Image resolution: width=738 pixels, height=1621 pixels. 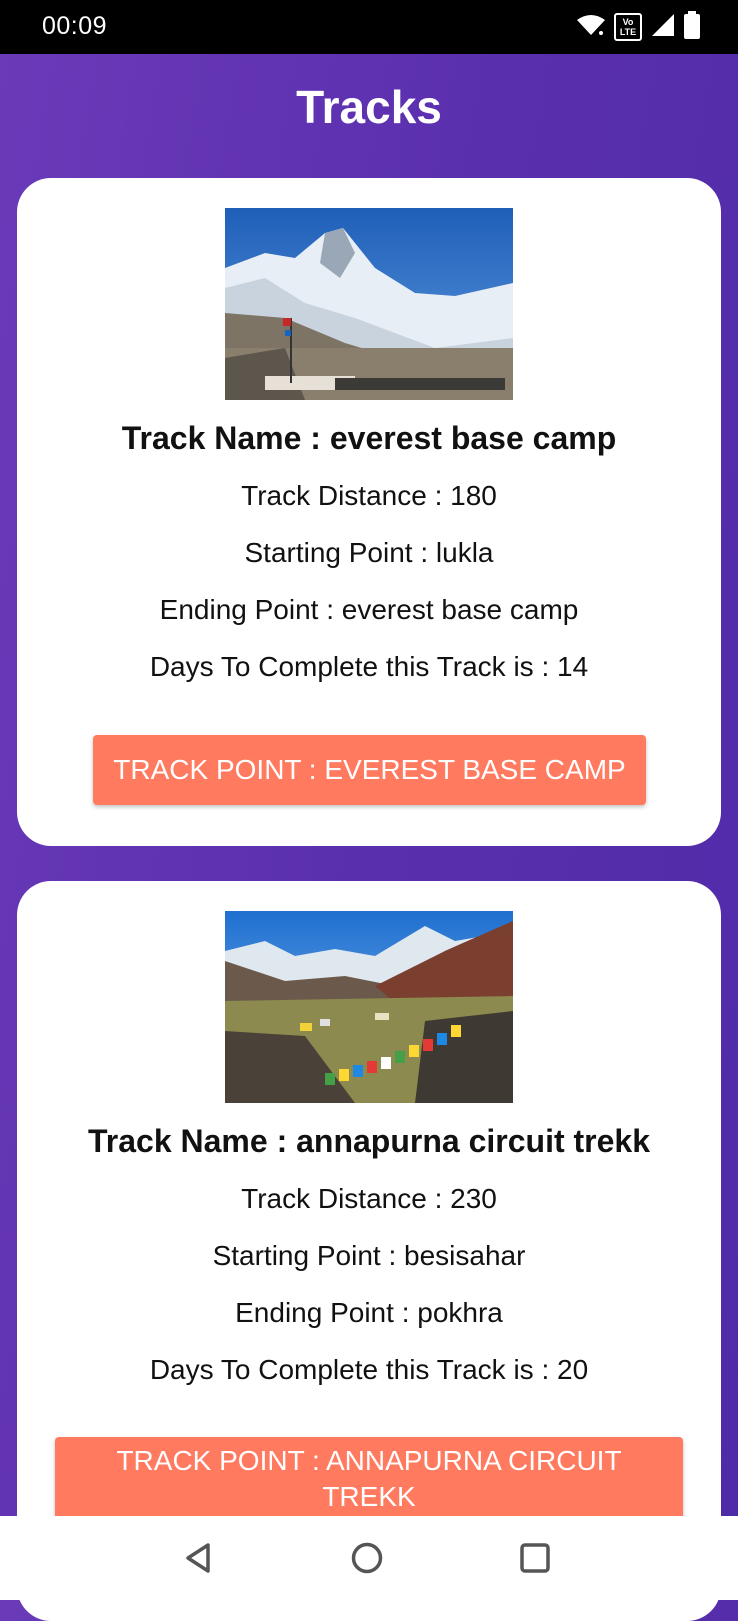 What do you see at coordinates (369, 1496) in the screenshot?
I see `track-point-button-line2: TREKK` at bounding box center [369, 1496].